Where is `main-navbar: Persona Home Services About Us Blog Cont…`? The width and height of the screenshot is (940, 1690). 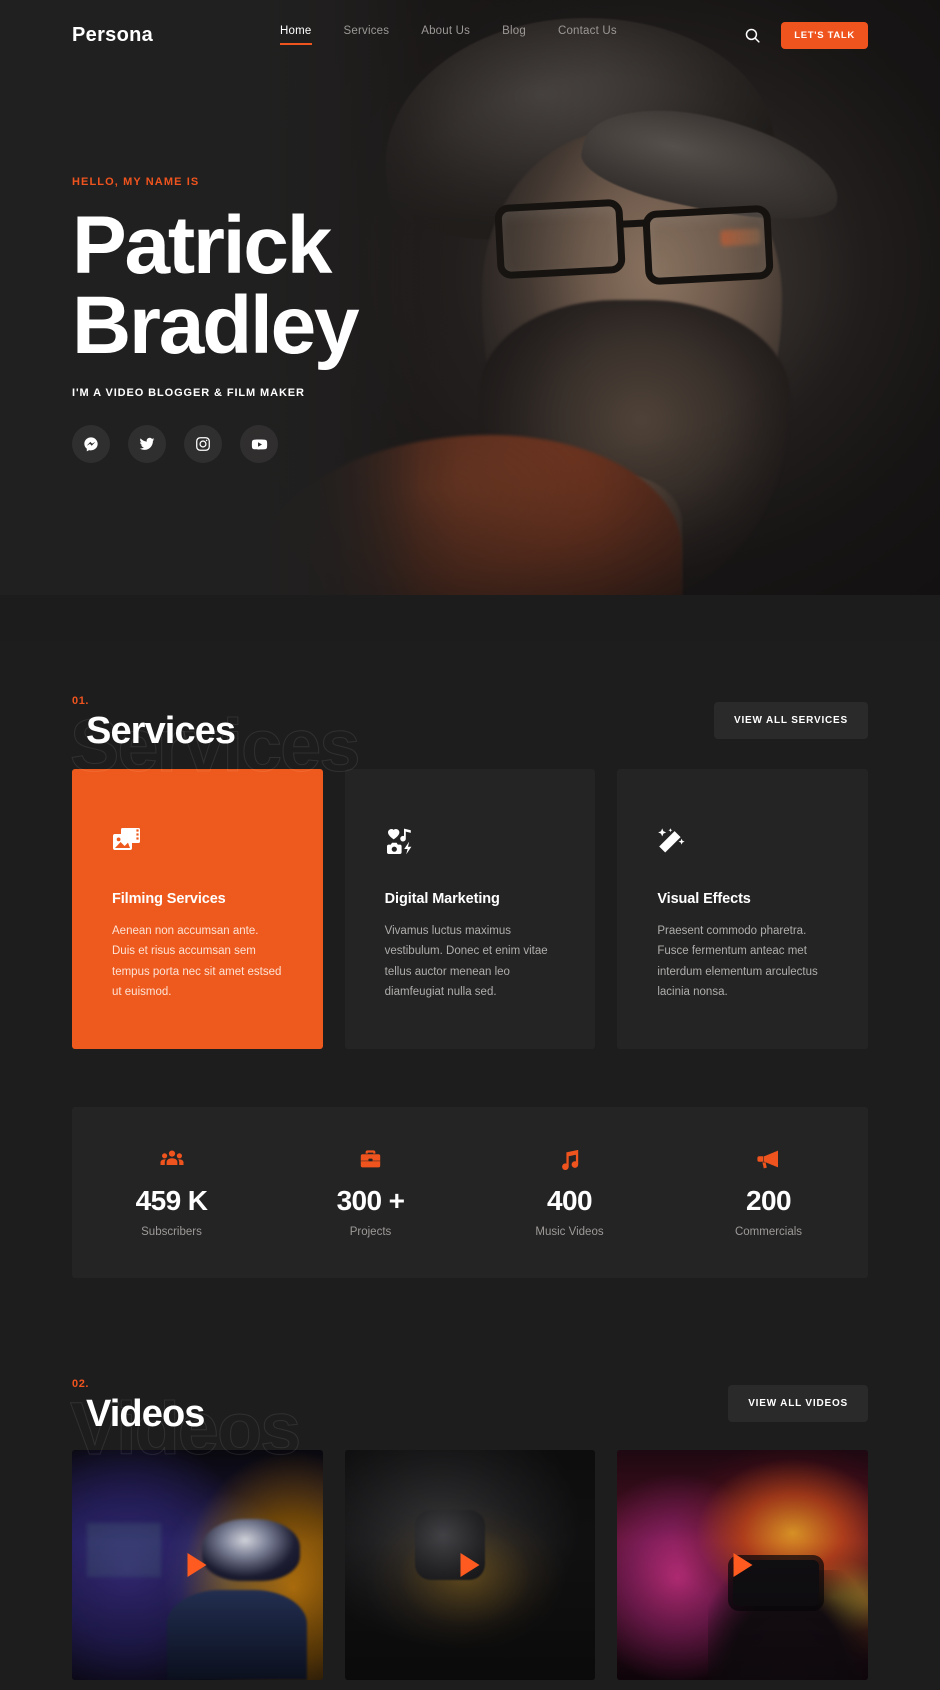
main-navbar: Persona Home Services About Us Blog Cont… is located at coordinates (470, 35).